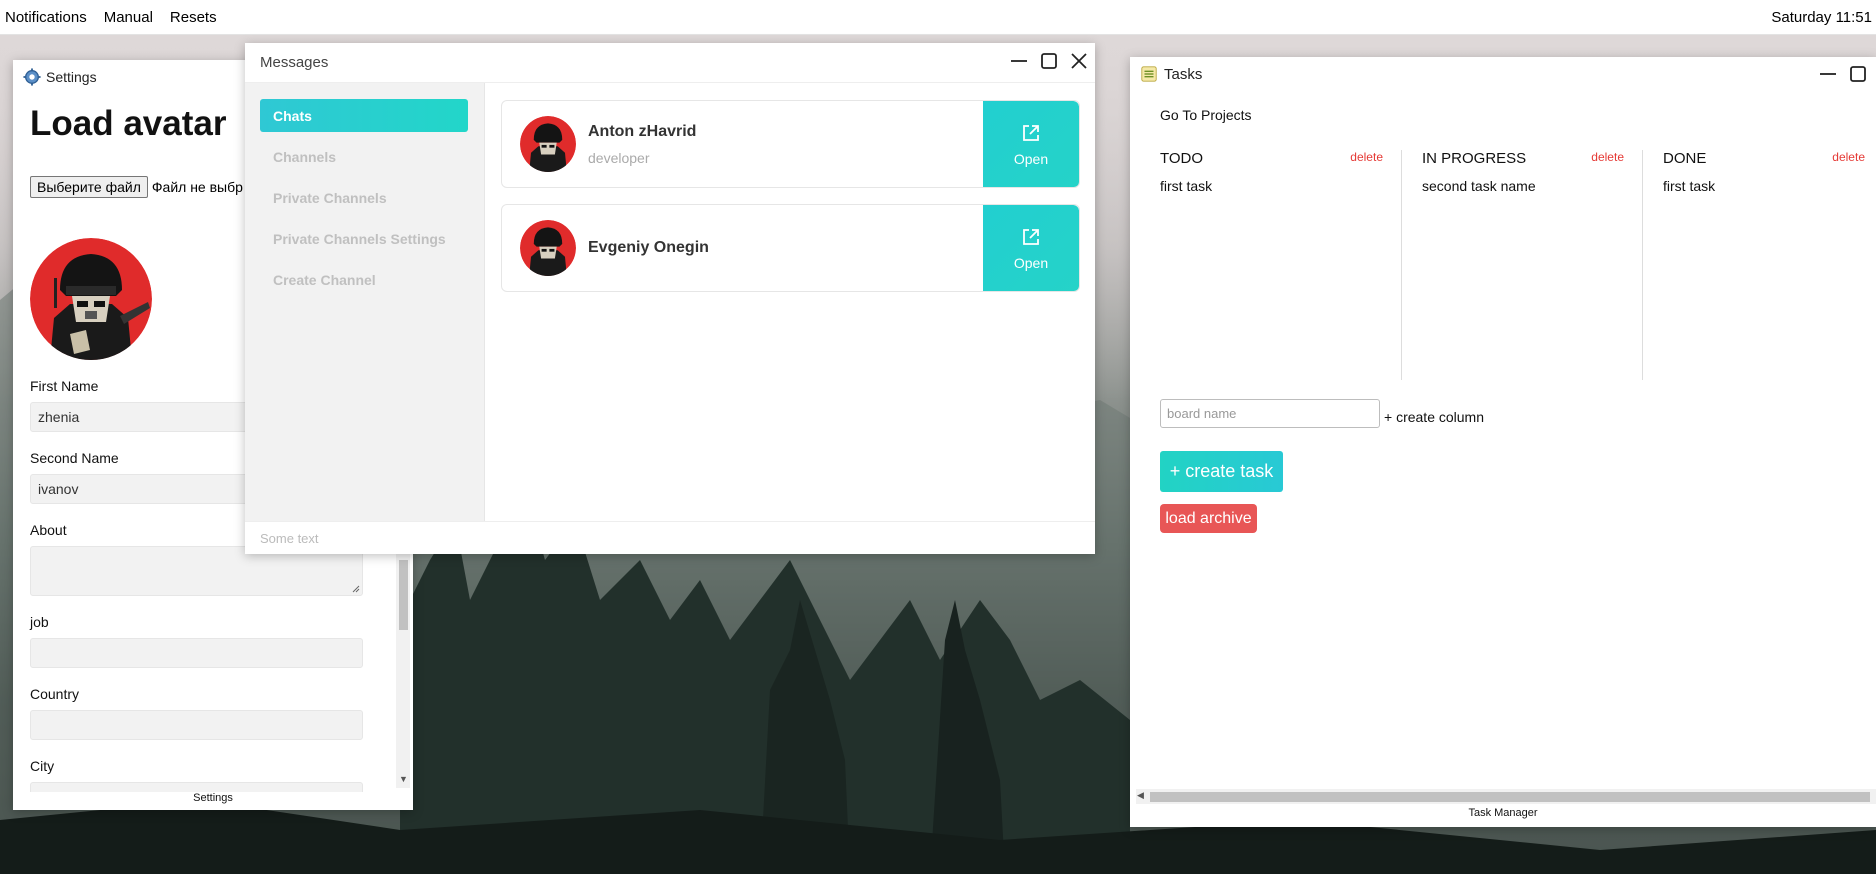 The width and height of the screenshot is (1876, 874). Describe the element at coordinates (1474, 158) in the screenshot. I see `column-title: IN PROGRESS` at that location.